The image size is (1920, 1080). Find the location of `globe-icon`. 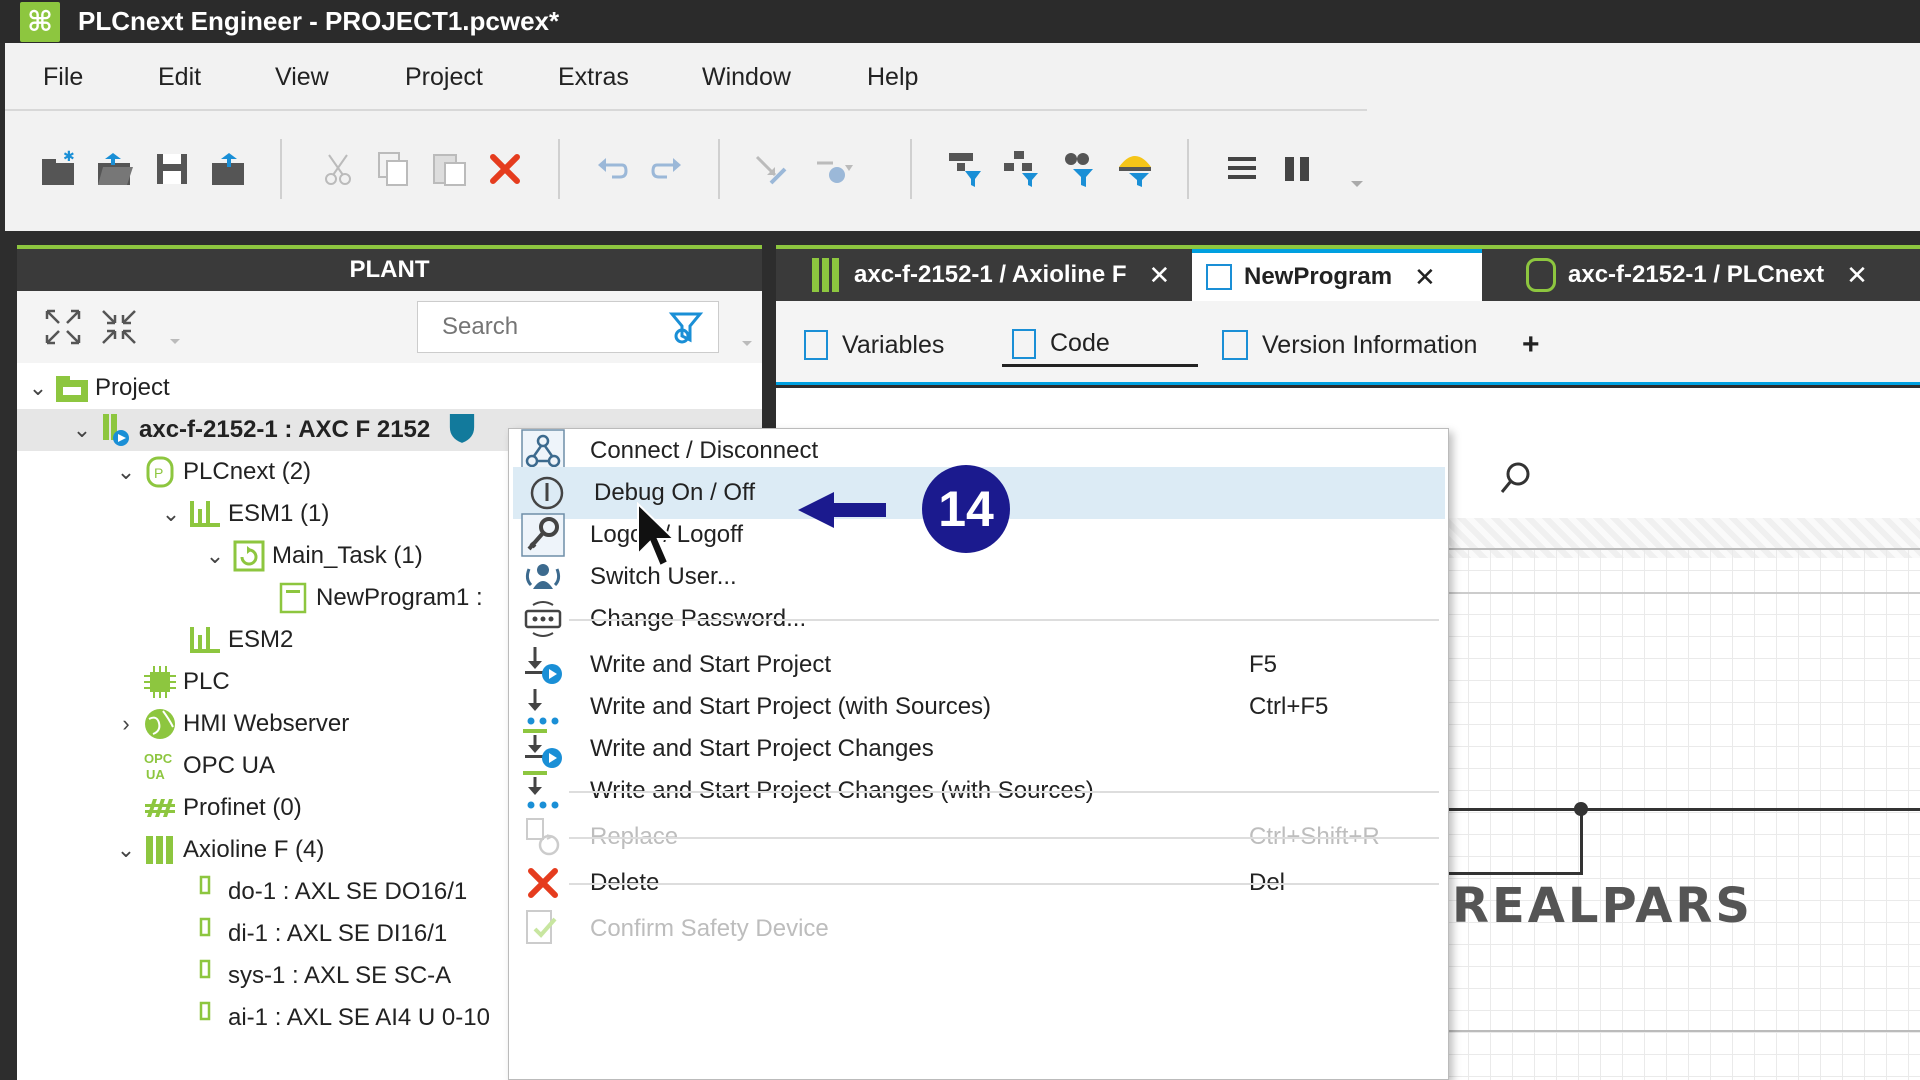

globe-icon is located at coordinates (160, 724).